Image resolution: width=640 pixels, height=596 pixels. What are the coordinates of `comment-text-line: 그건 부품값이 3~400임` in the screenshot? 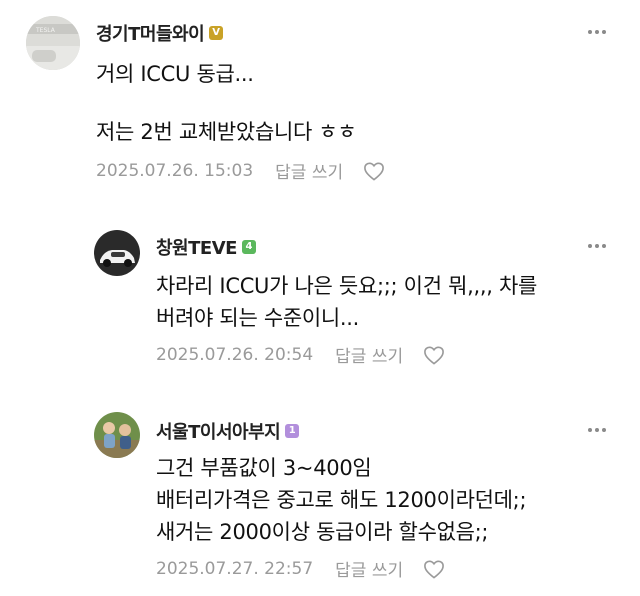 It's located at (264, 468).